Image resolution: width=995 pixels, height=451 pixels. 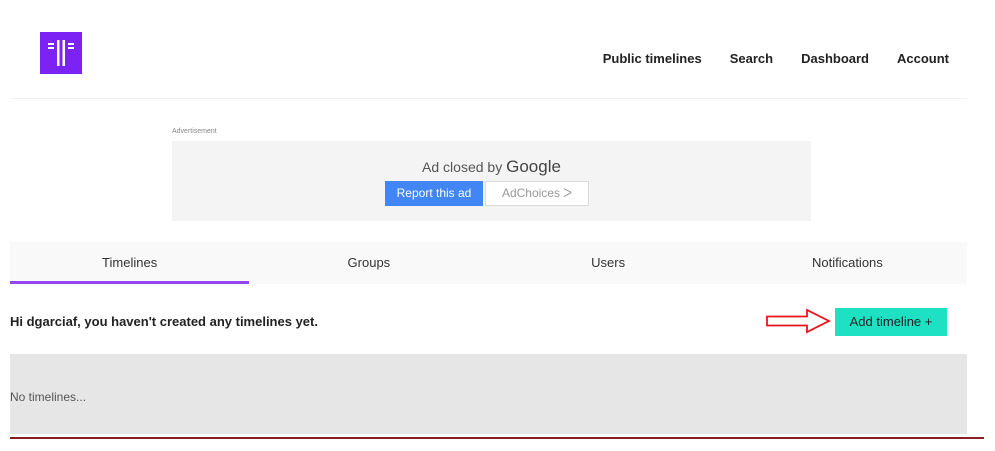 What do you see at coordinates (533, 166) in the screenshot?
I see `google-brand: Google` at bounding box center [533, 166].